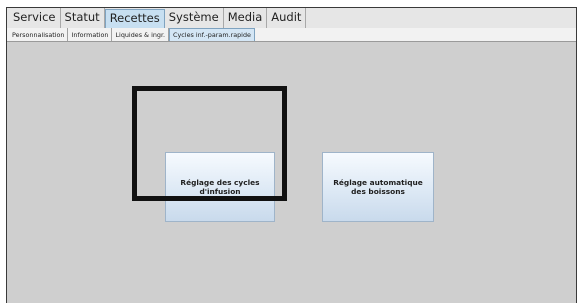 The width and height of the screenshot is (584, 303). I want to click on tab-liquides-ingredients: Liquides & ingr., so click(141, 34).